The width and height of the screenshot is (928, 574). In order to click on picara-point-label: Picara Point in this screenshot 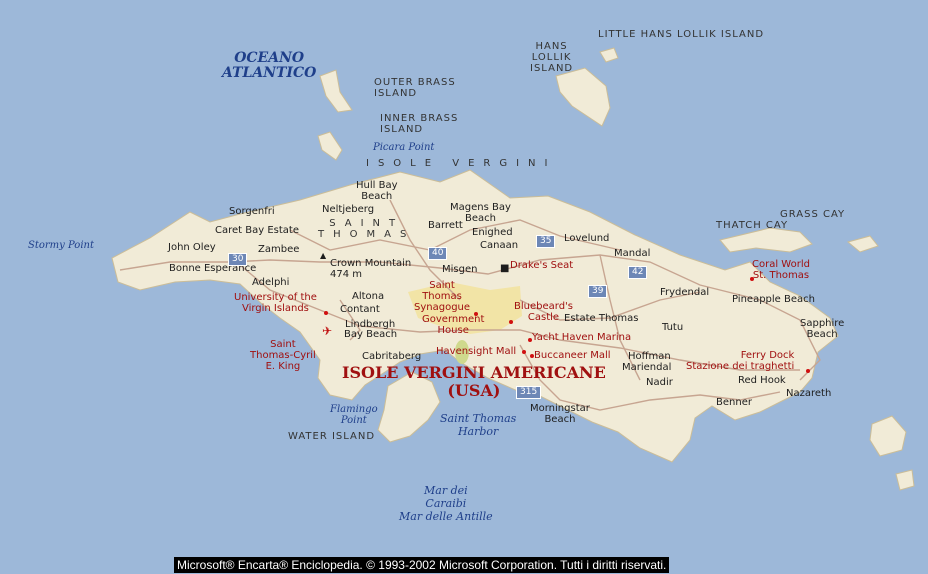, I will do `click(404, 147)`.